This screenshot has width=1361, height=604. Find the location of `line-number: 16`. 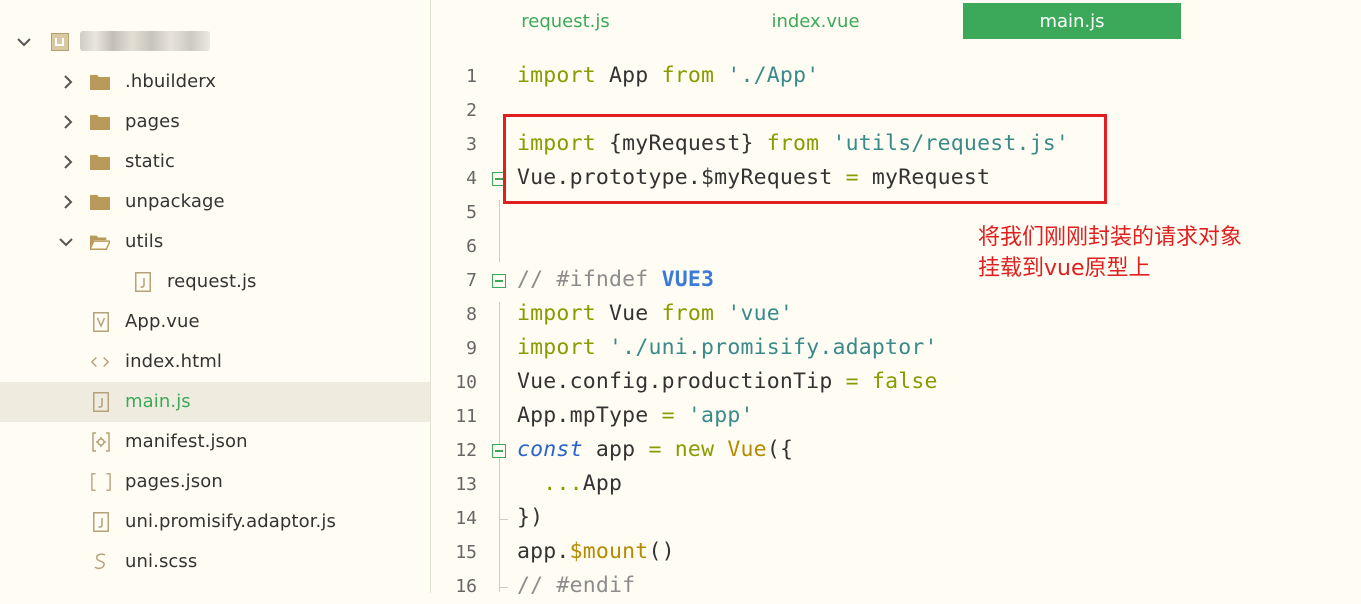

line-number: 16 is located at coordinates (466, 586).